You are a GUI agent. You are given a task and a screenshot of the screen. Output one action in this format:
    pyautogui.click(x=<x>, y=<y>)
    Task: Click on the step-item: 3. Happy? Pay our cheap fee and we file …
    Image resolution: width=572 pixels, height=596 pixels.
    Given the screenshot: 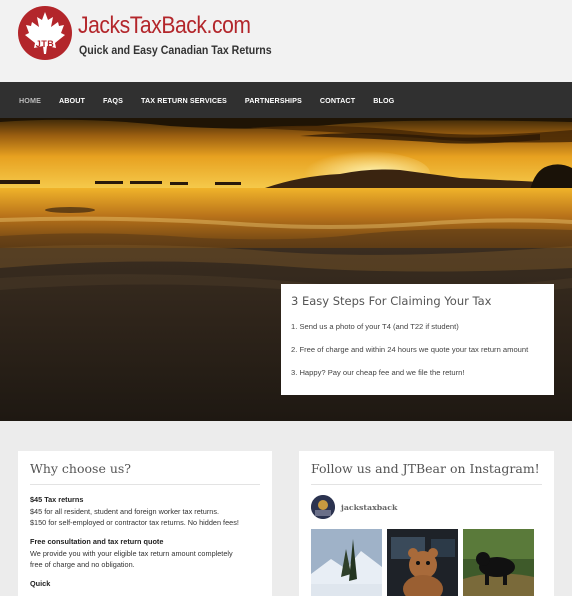 What is the action you would take?
    pyautogui.click(x=378, y=372)
    